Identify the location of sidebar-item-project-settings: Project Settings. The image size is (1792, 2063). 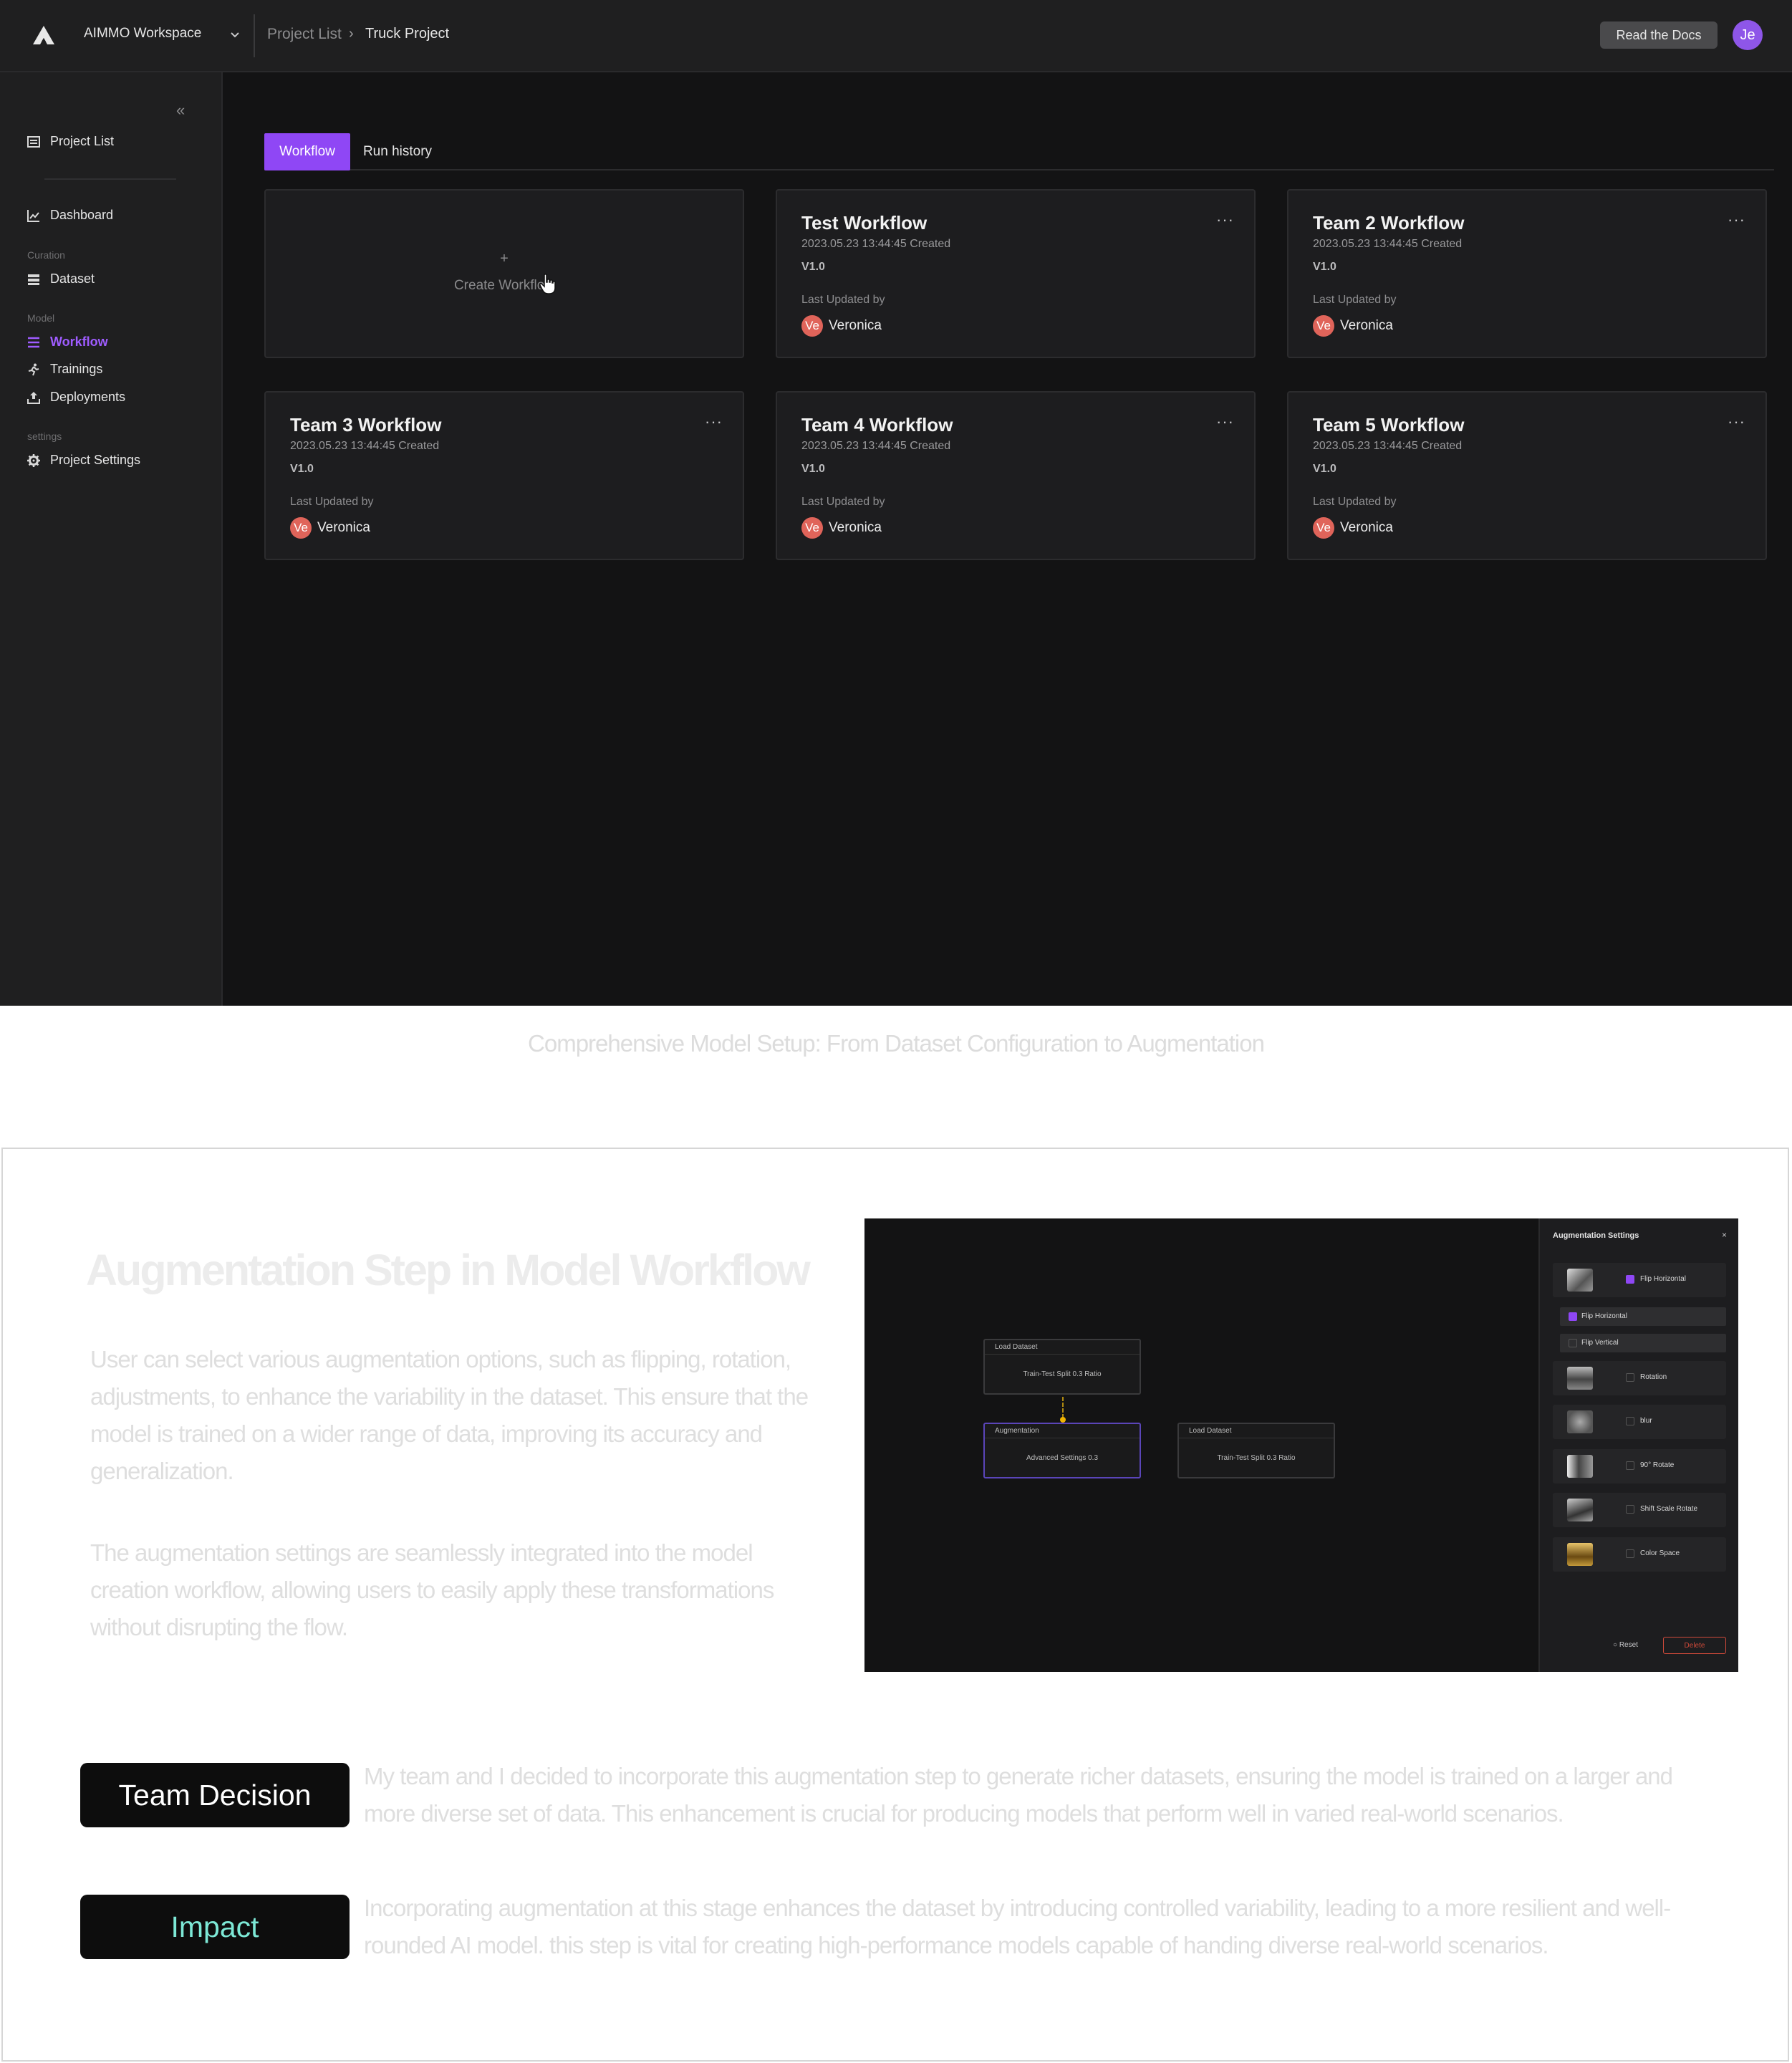
(84, 460).